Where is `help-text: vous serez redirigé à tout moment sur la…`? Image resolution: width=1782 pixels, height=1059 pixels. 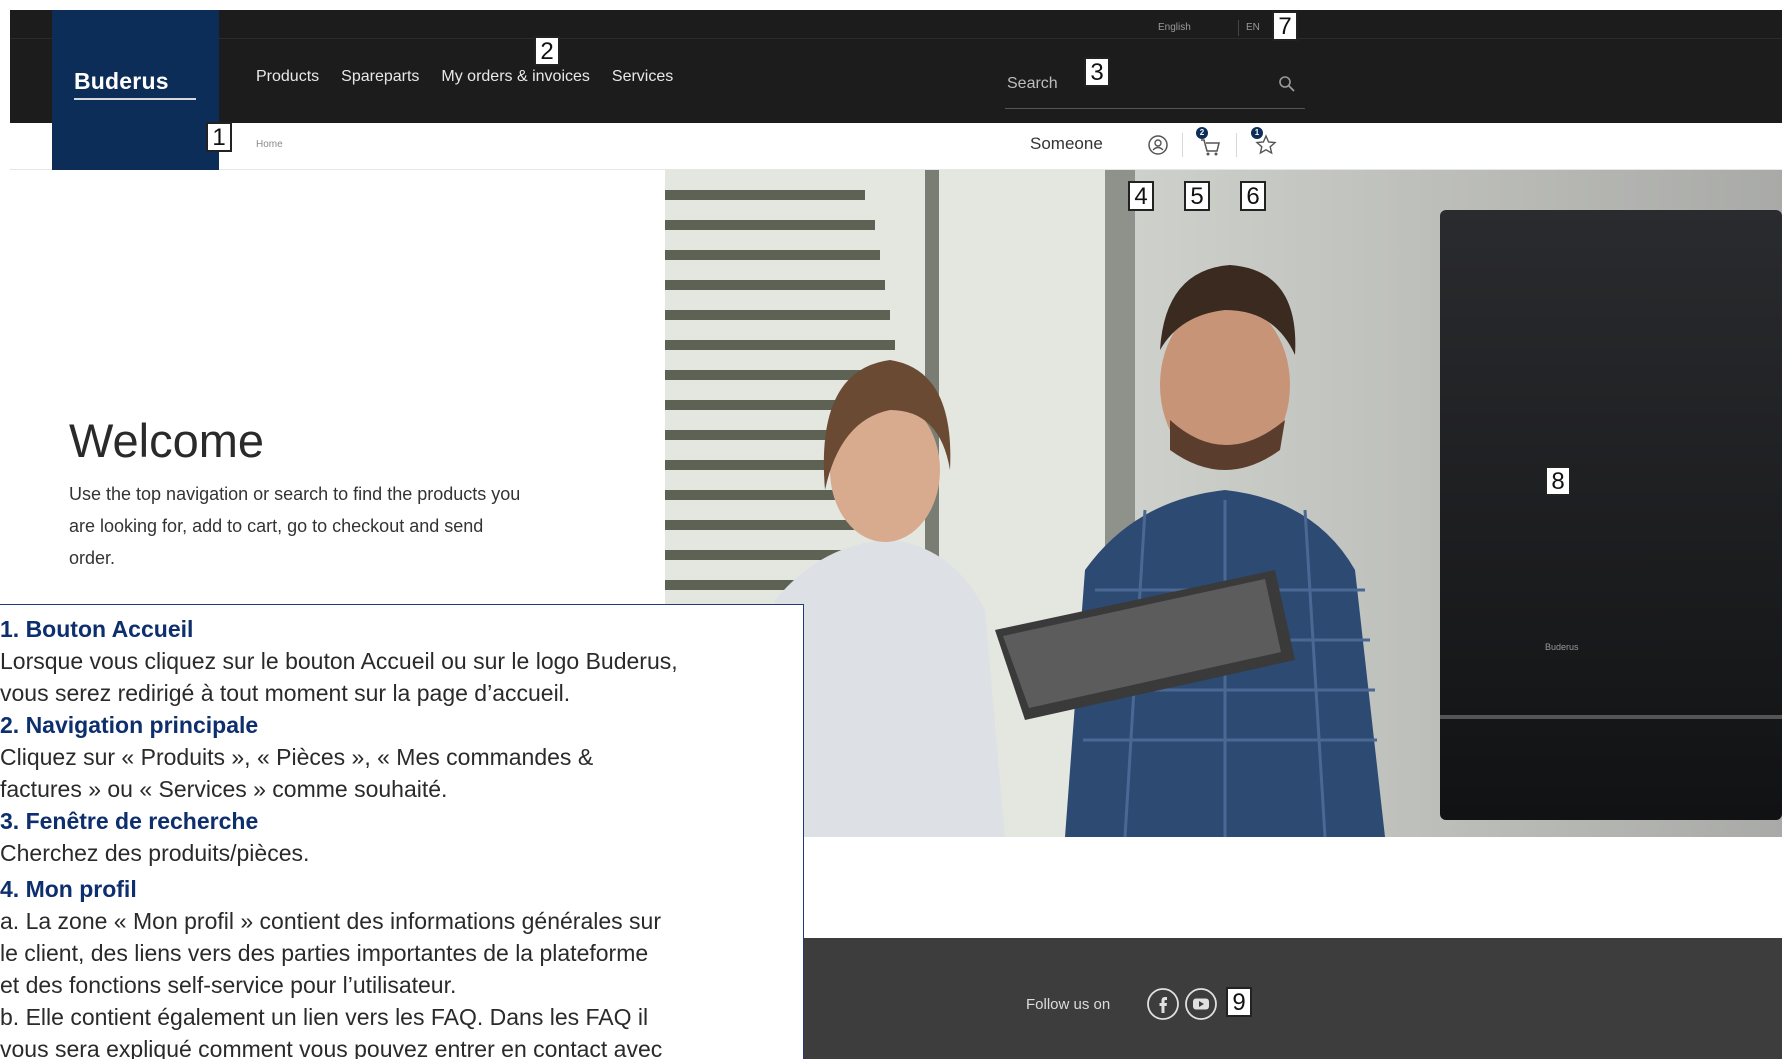
help-text: vous serez redirigé à tout moment sur la… is located at coordinates (285, 693).